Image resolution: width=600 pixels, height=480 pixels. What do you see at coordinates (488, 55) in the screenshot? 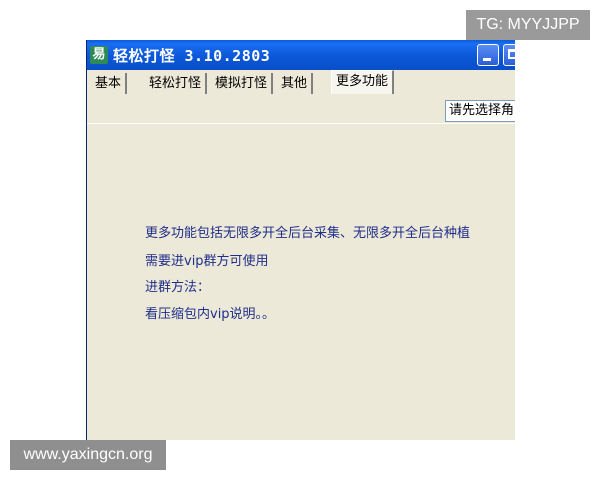
I see `minimize-button` at bounding box center [488, 55].